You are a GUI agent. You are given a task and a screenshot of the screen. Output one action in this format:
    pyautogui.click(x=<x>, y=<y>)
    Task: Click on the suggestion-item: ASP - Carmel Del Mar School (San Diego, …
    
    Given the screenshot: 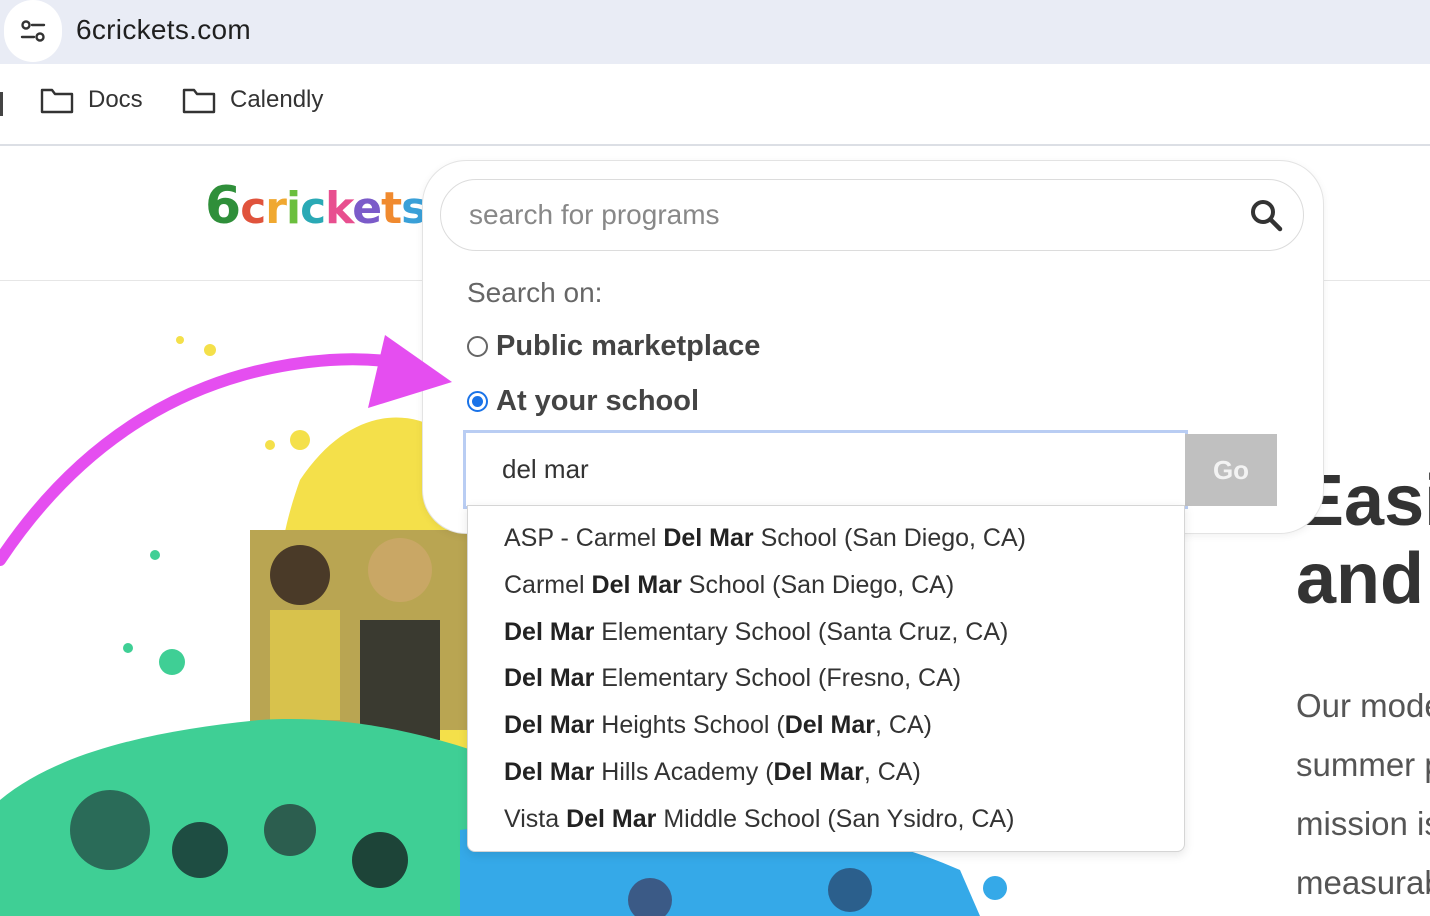 What is the action you would take?
    pyautogui.click(x=765, y=538)
    